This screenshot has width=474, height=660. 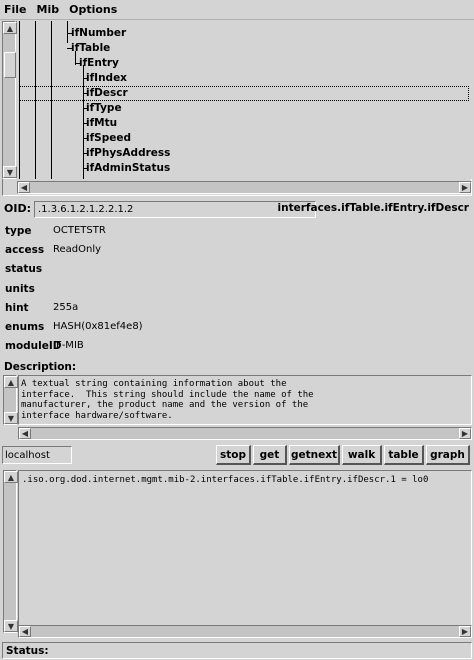 I want to click on attr-enums-value: HASH(0x81ef4e8), so click(x=98, y=326).